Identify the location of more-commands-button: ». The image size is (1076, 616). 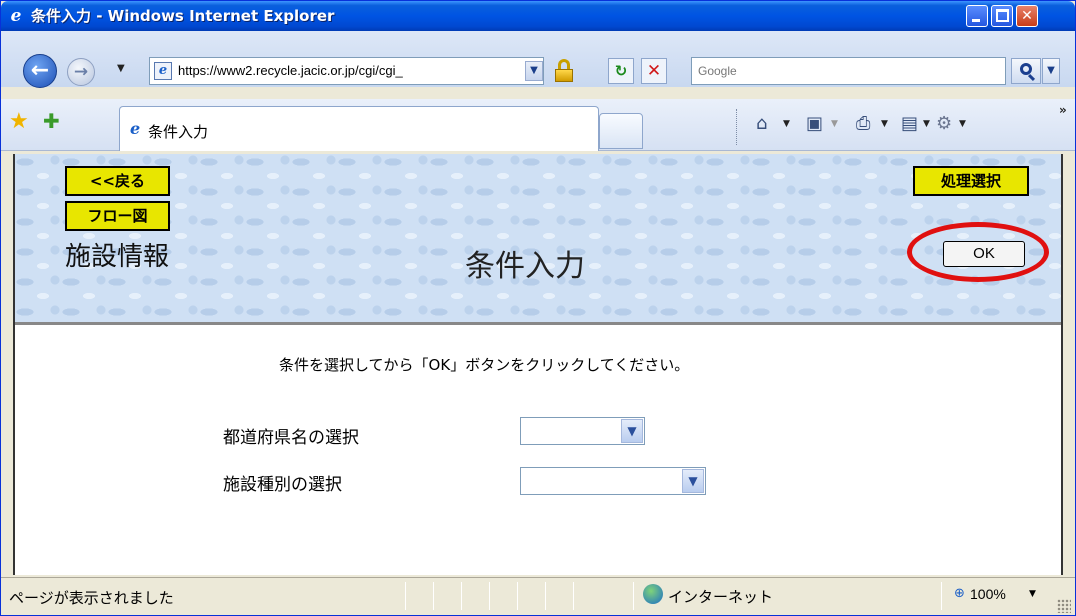
(1063, 110).